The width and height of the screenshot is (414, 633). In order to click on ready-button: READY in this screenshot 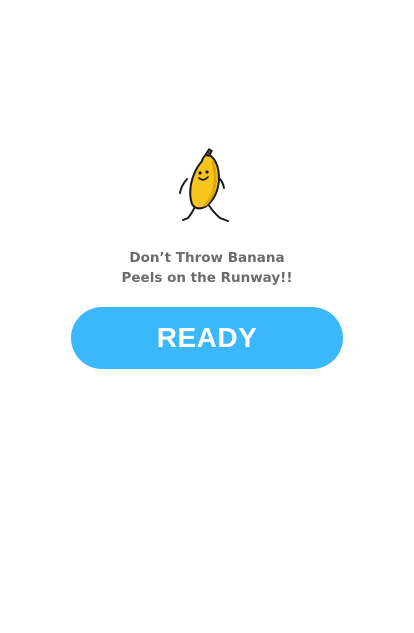, I will do `click(207, 338)`.